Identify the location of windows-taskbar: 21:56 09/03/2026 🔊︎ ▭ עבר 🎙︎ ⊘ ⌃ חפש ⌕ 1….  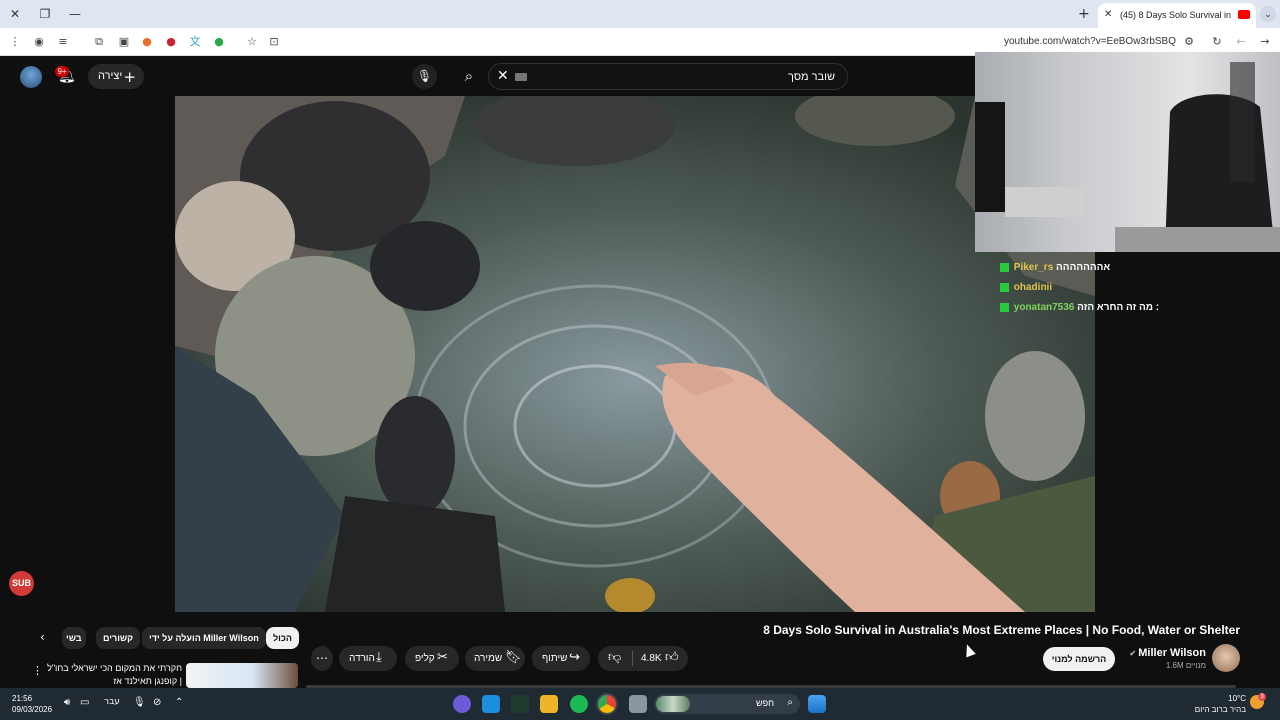
(640, 704).